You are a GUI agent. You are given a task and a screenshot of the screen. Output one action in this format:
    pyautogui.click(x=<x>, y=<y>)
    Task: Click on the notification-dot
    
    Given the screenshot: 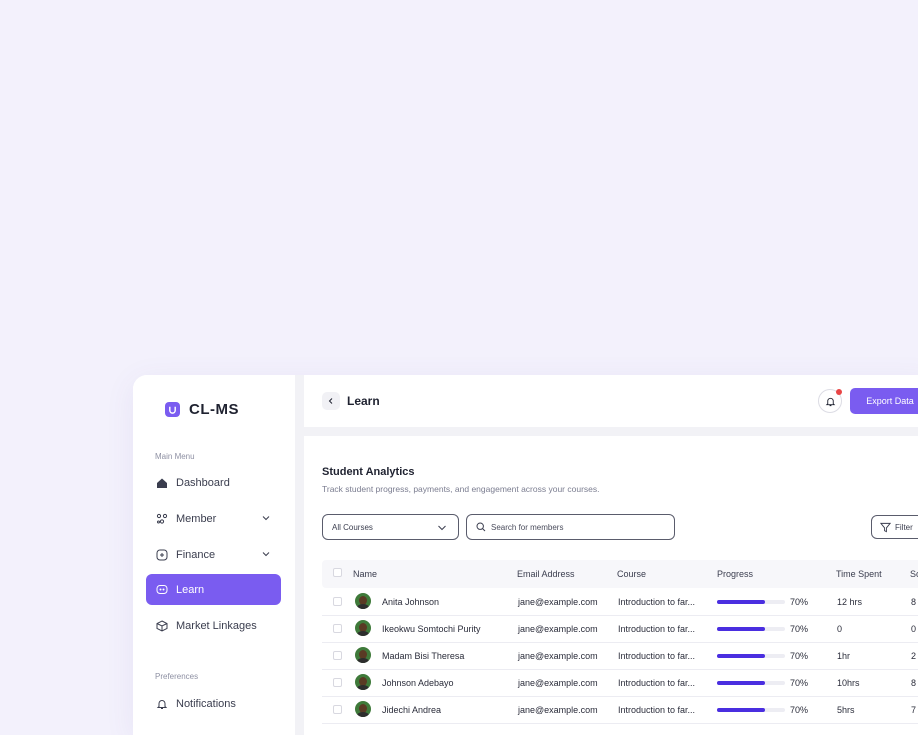 What is the action you would take?
    pyautogui.click(x=839, y=392)
    